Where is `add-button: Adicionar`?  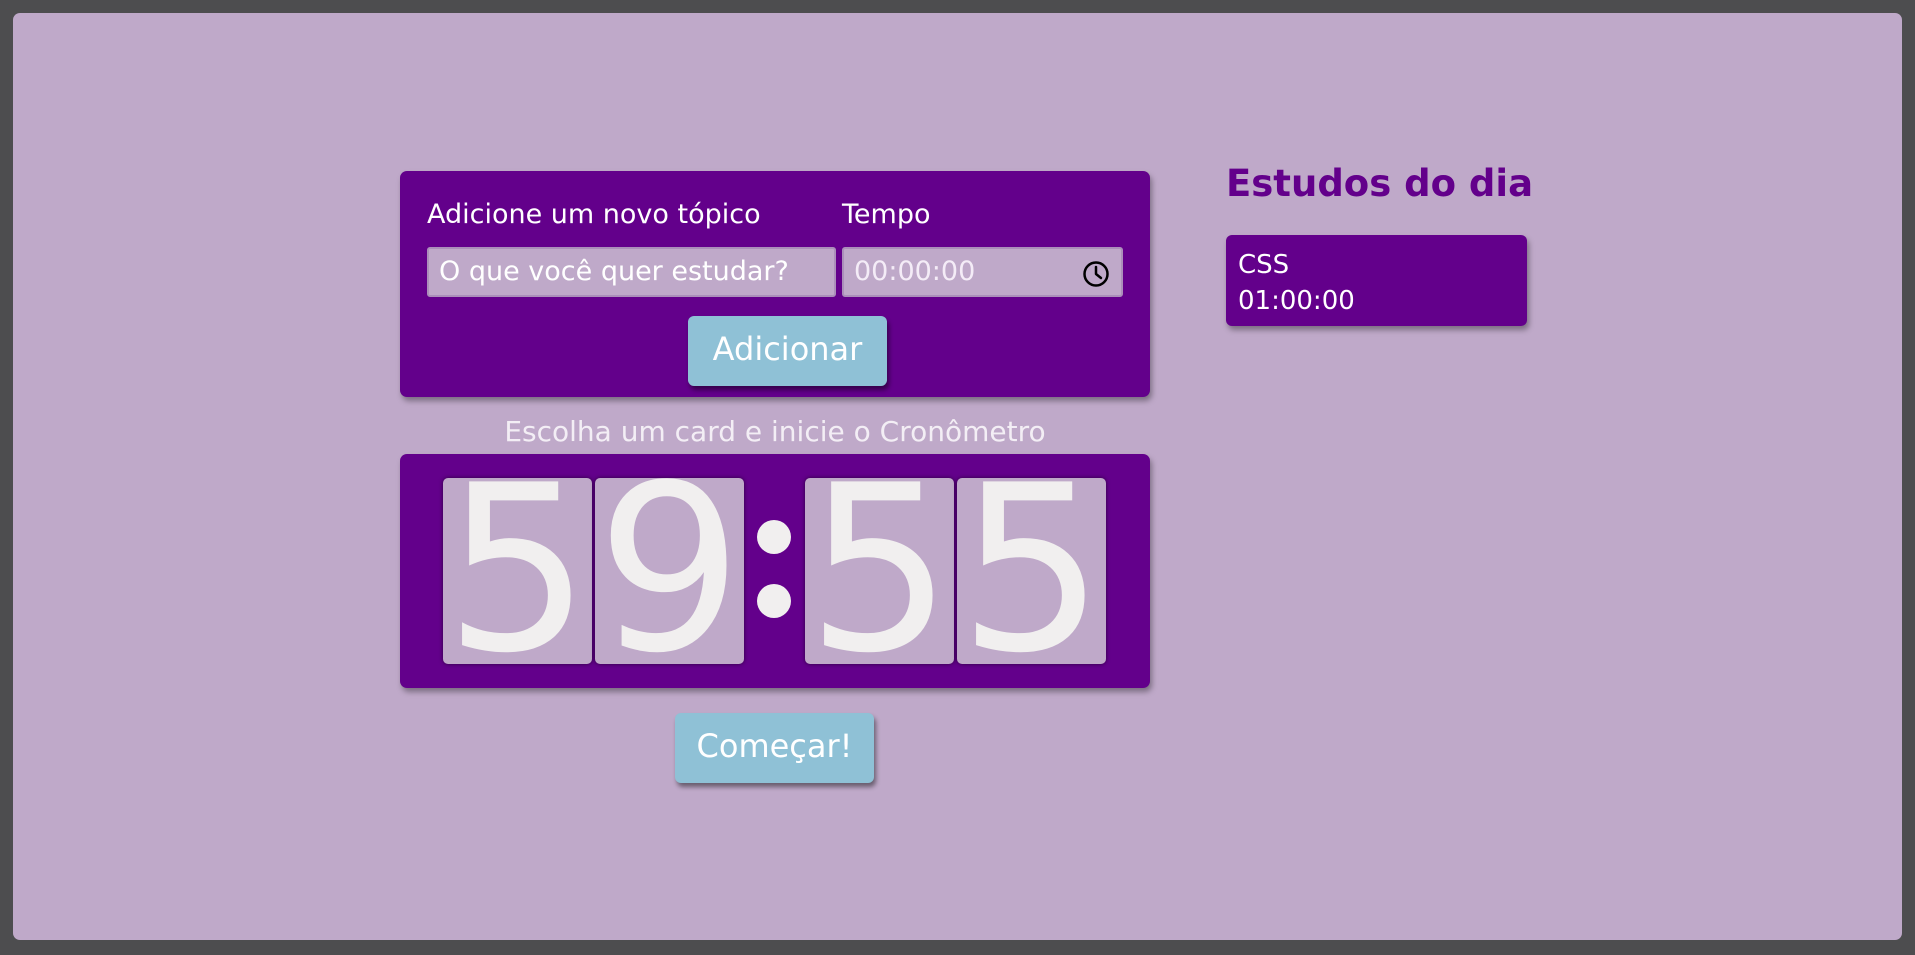 add-button: Adicionar is located at coordinates (787, 351).